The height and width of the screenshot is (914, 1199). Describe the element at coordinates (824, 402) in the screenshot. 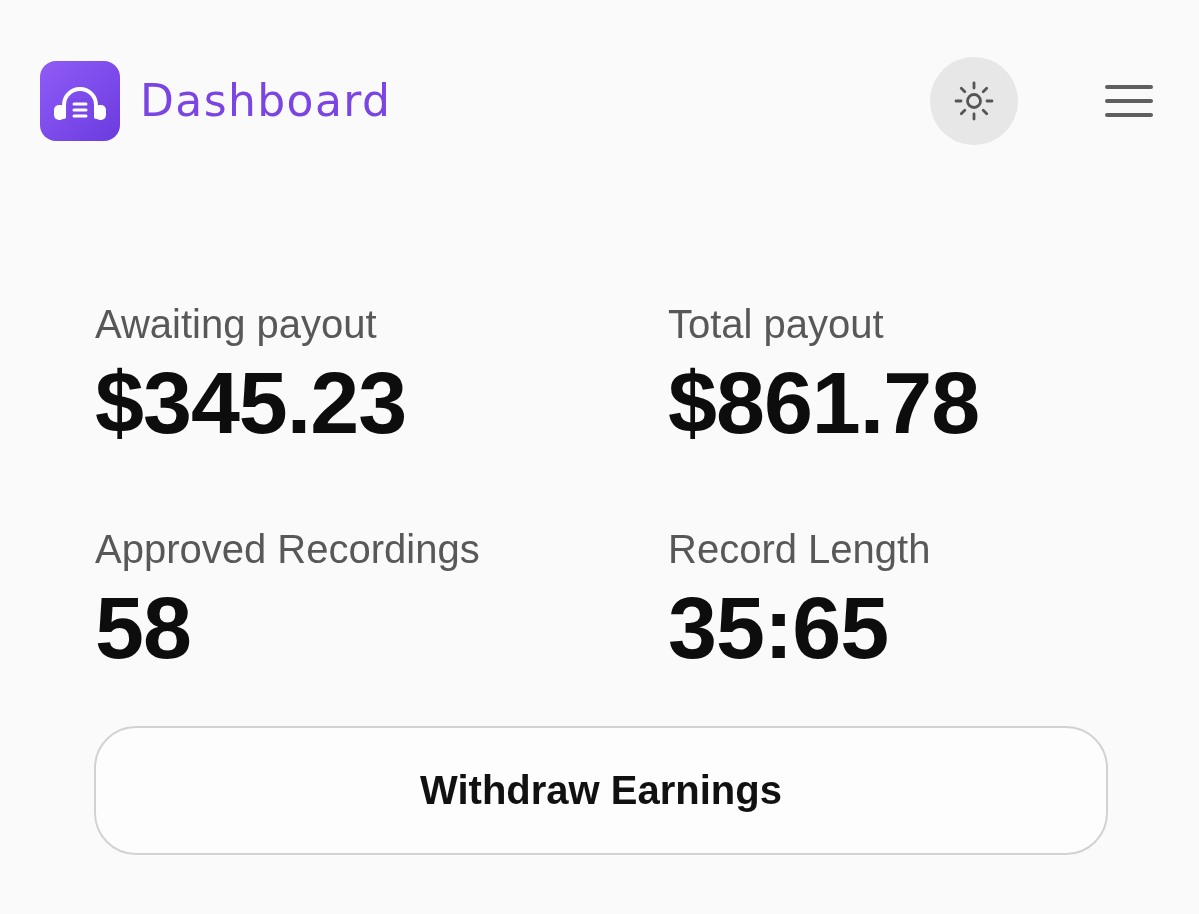

I see `stat-value: $861.78` at that location.